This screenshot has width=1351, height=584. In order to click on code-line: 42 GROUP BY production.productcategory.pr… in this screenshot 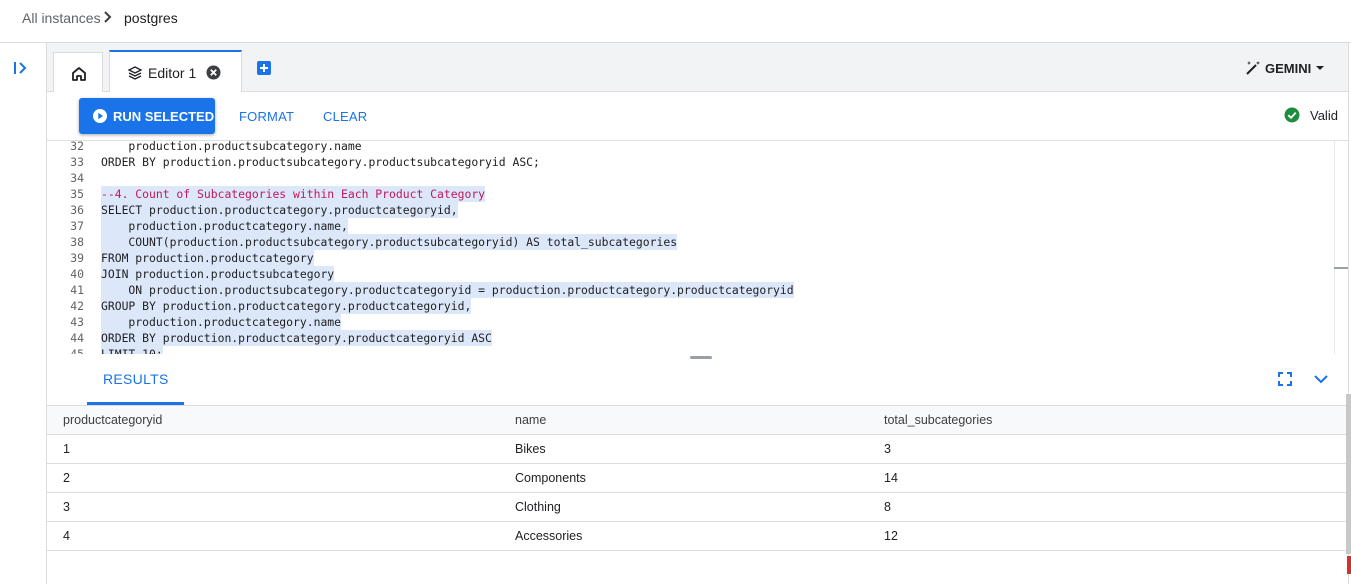, I will do `click(271, 306)`.